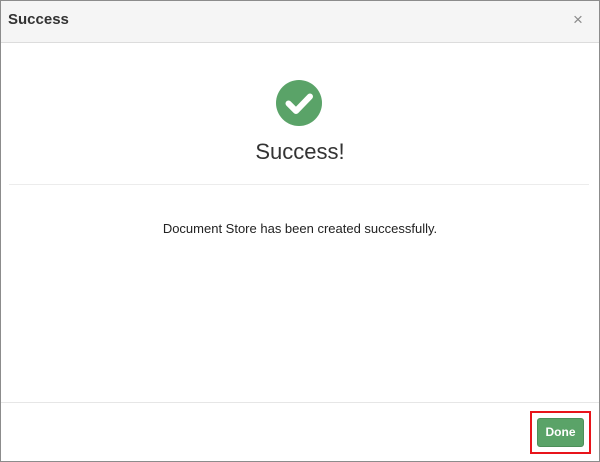 The width and height of the screenshot is (600, 462). What do you see at coordinates (299, 103) in the screenshot?
I see `check-circle-icon` at bounding box center [299, 103].